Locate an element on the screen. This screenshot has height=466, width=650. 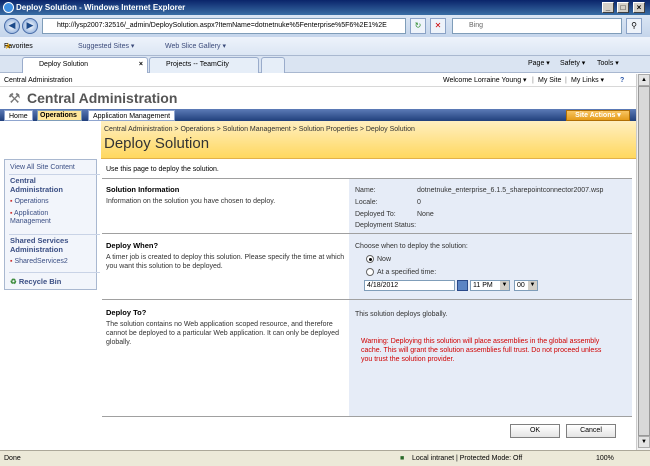
security-zone: Local intranet | Protected Mode: Off is located at coordinates (467, 458).